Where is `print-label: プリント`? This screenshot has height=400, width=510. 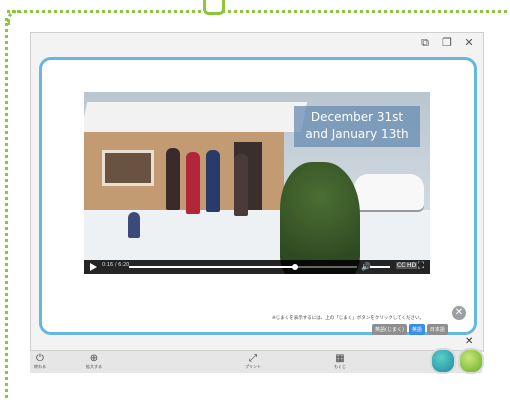
print-label: プリント is located at coordinates (253, 366).